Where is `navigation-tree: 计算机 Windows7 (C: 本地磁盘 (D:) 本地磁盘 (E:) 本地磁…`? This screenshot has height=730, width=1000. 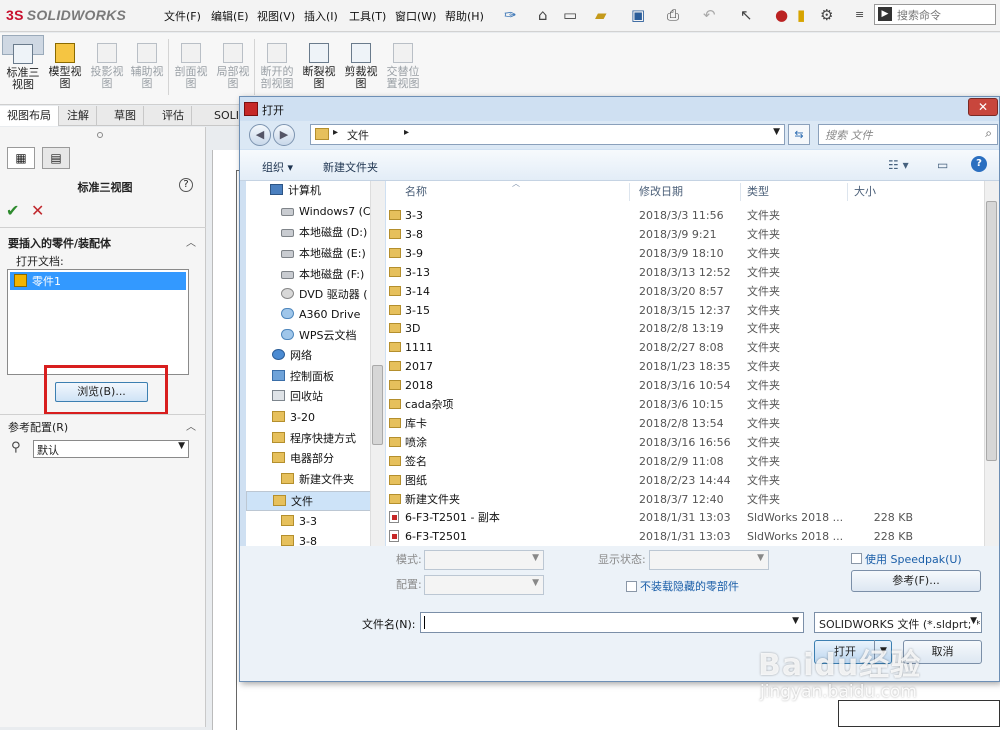
navigation-tree: 计算机 Windows7 (C: 本地磁盘 (D:) 本地磁盘 (E:) 本地磁… is located at coordinates (315, 363).